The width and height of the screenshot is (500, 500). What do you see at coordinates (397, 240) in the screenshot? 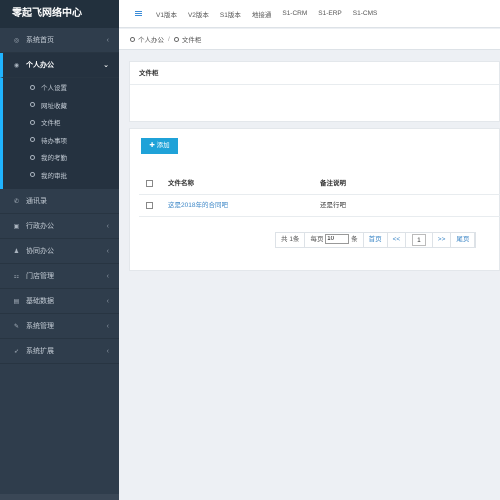
I see `pager-prev-button: <<` at bounding box center [397, 240].